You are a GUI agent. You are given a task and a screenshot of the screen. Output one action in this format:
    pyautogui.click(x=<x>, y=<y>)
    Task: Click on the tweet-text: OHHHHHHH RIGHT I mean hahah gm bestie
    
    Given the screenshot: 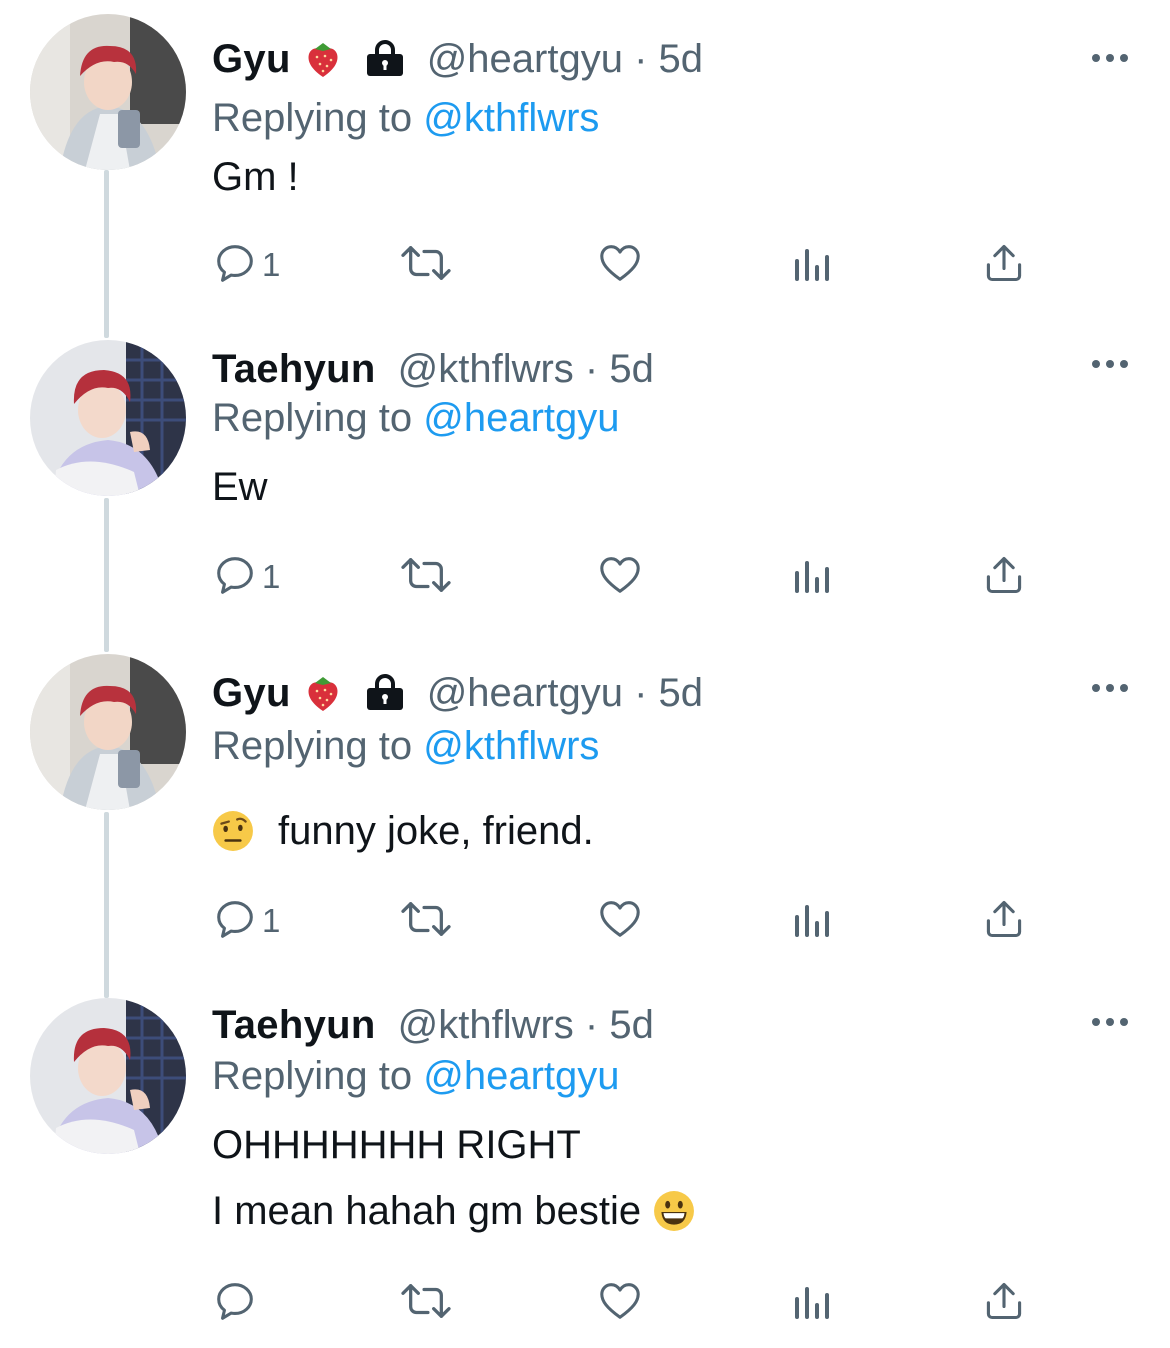 What is the action you would take?
    pyautogui.click(x=453, y=1178)
    